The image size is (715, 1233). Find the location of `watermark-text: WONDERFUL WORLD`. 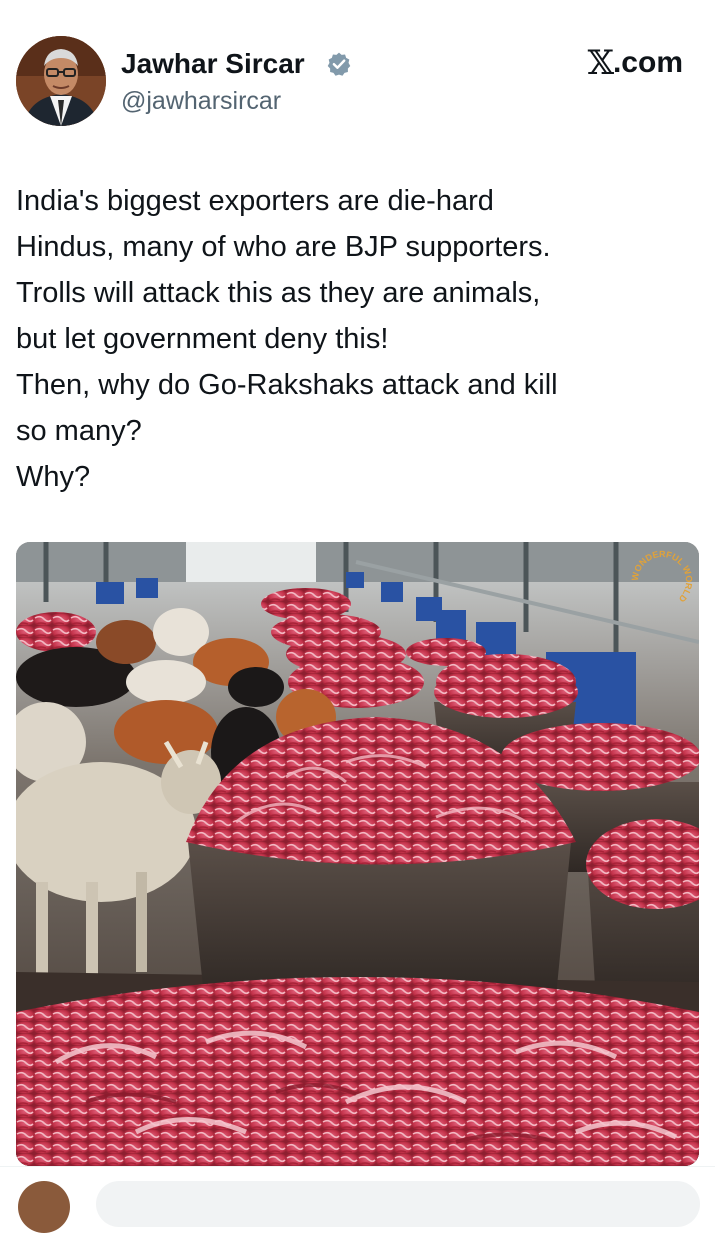

watermark-text: WONDERFUL WORLD is located at coordinates (662, 577).